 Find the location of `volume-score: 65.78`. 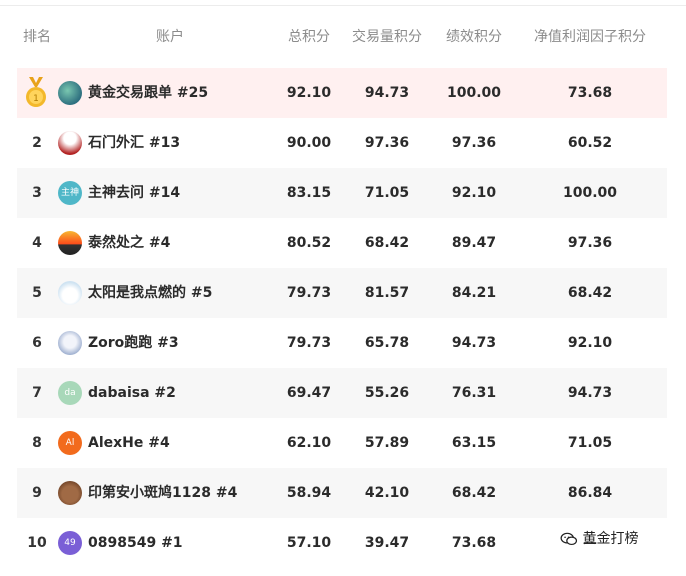

volume-score: 65.78 is located at coordinates (387, 343).